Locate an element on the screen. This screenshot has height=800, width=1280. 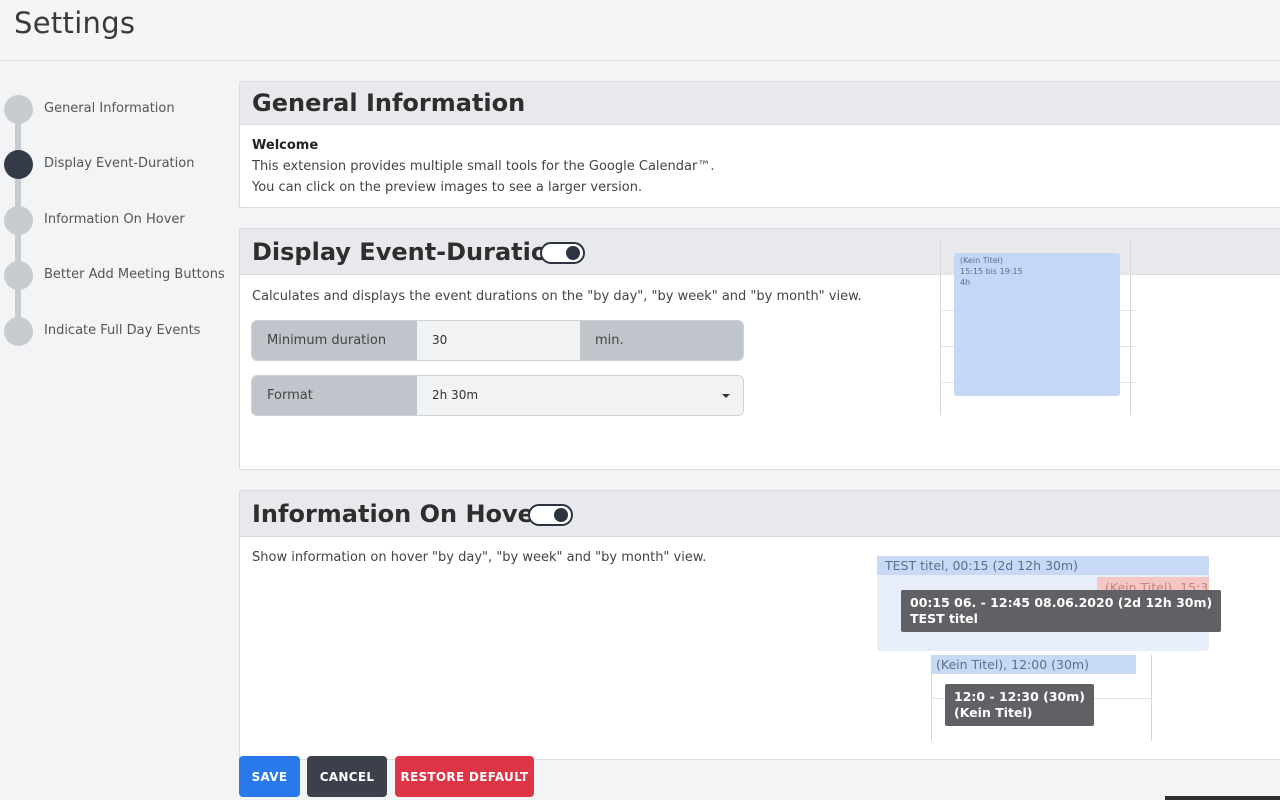
top-bar: Settings is located at coordinates (640, 30).